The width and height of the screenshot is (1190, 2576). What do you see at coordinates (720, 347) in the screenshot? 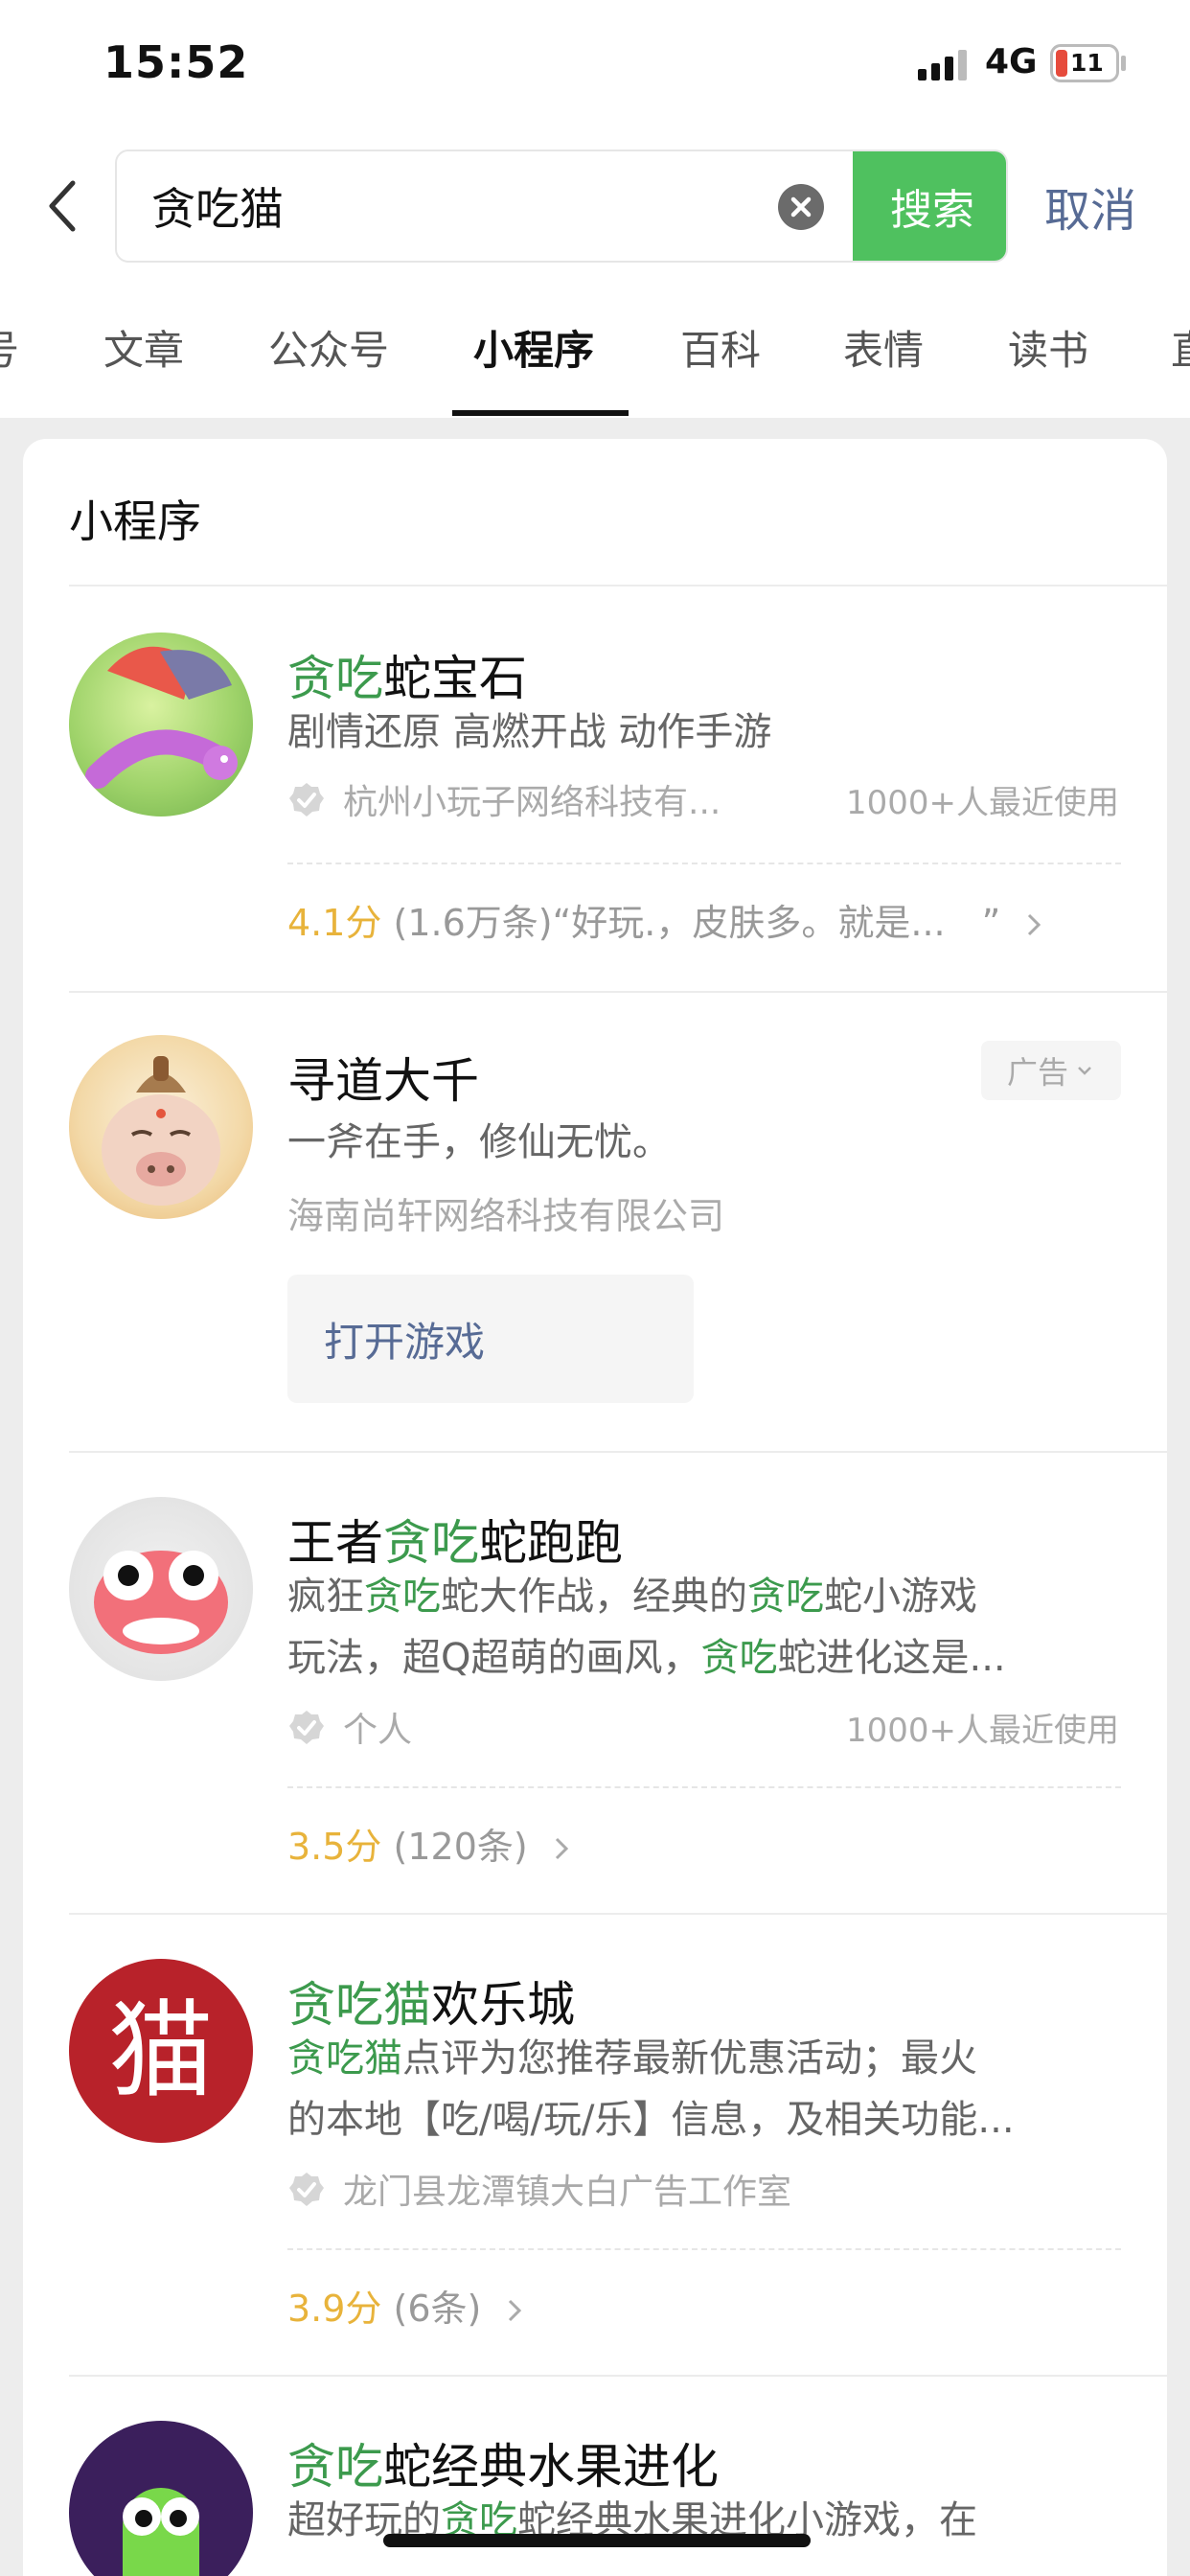
I see `tab-encyclopedia: 百科` at bounding box center [720, 347].